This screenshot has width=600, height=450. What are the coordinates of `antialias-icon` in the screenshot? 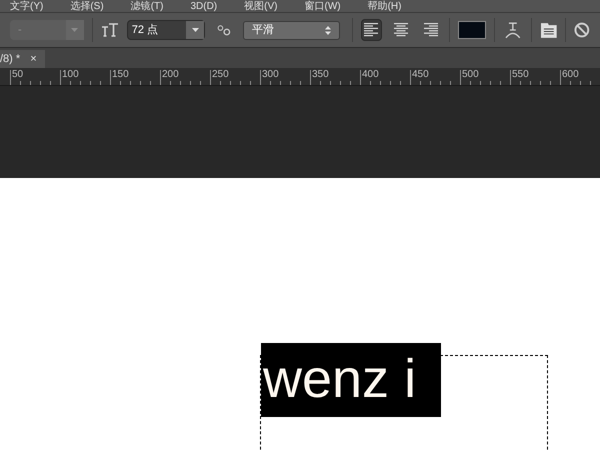 It's located at (224, 30).